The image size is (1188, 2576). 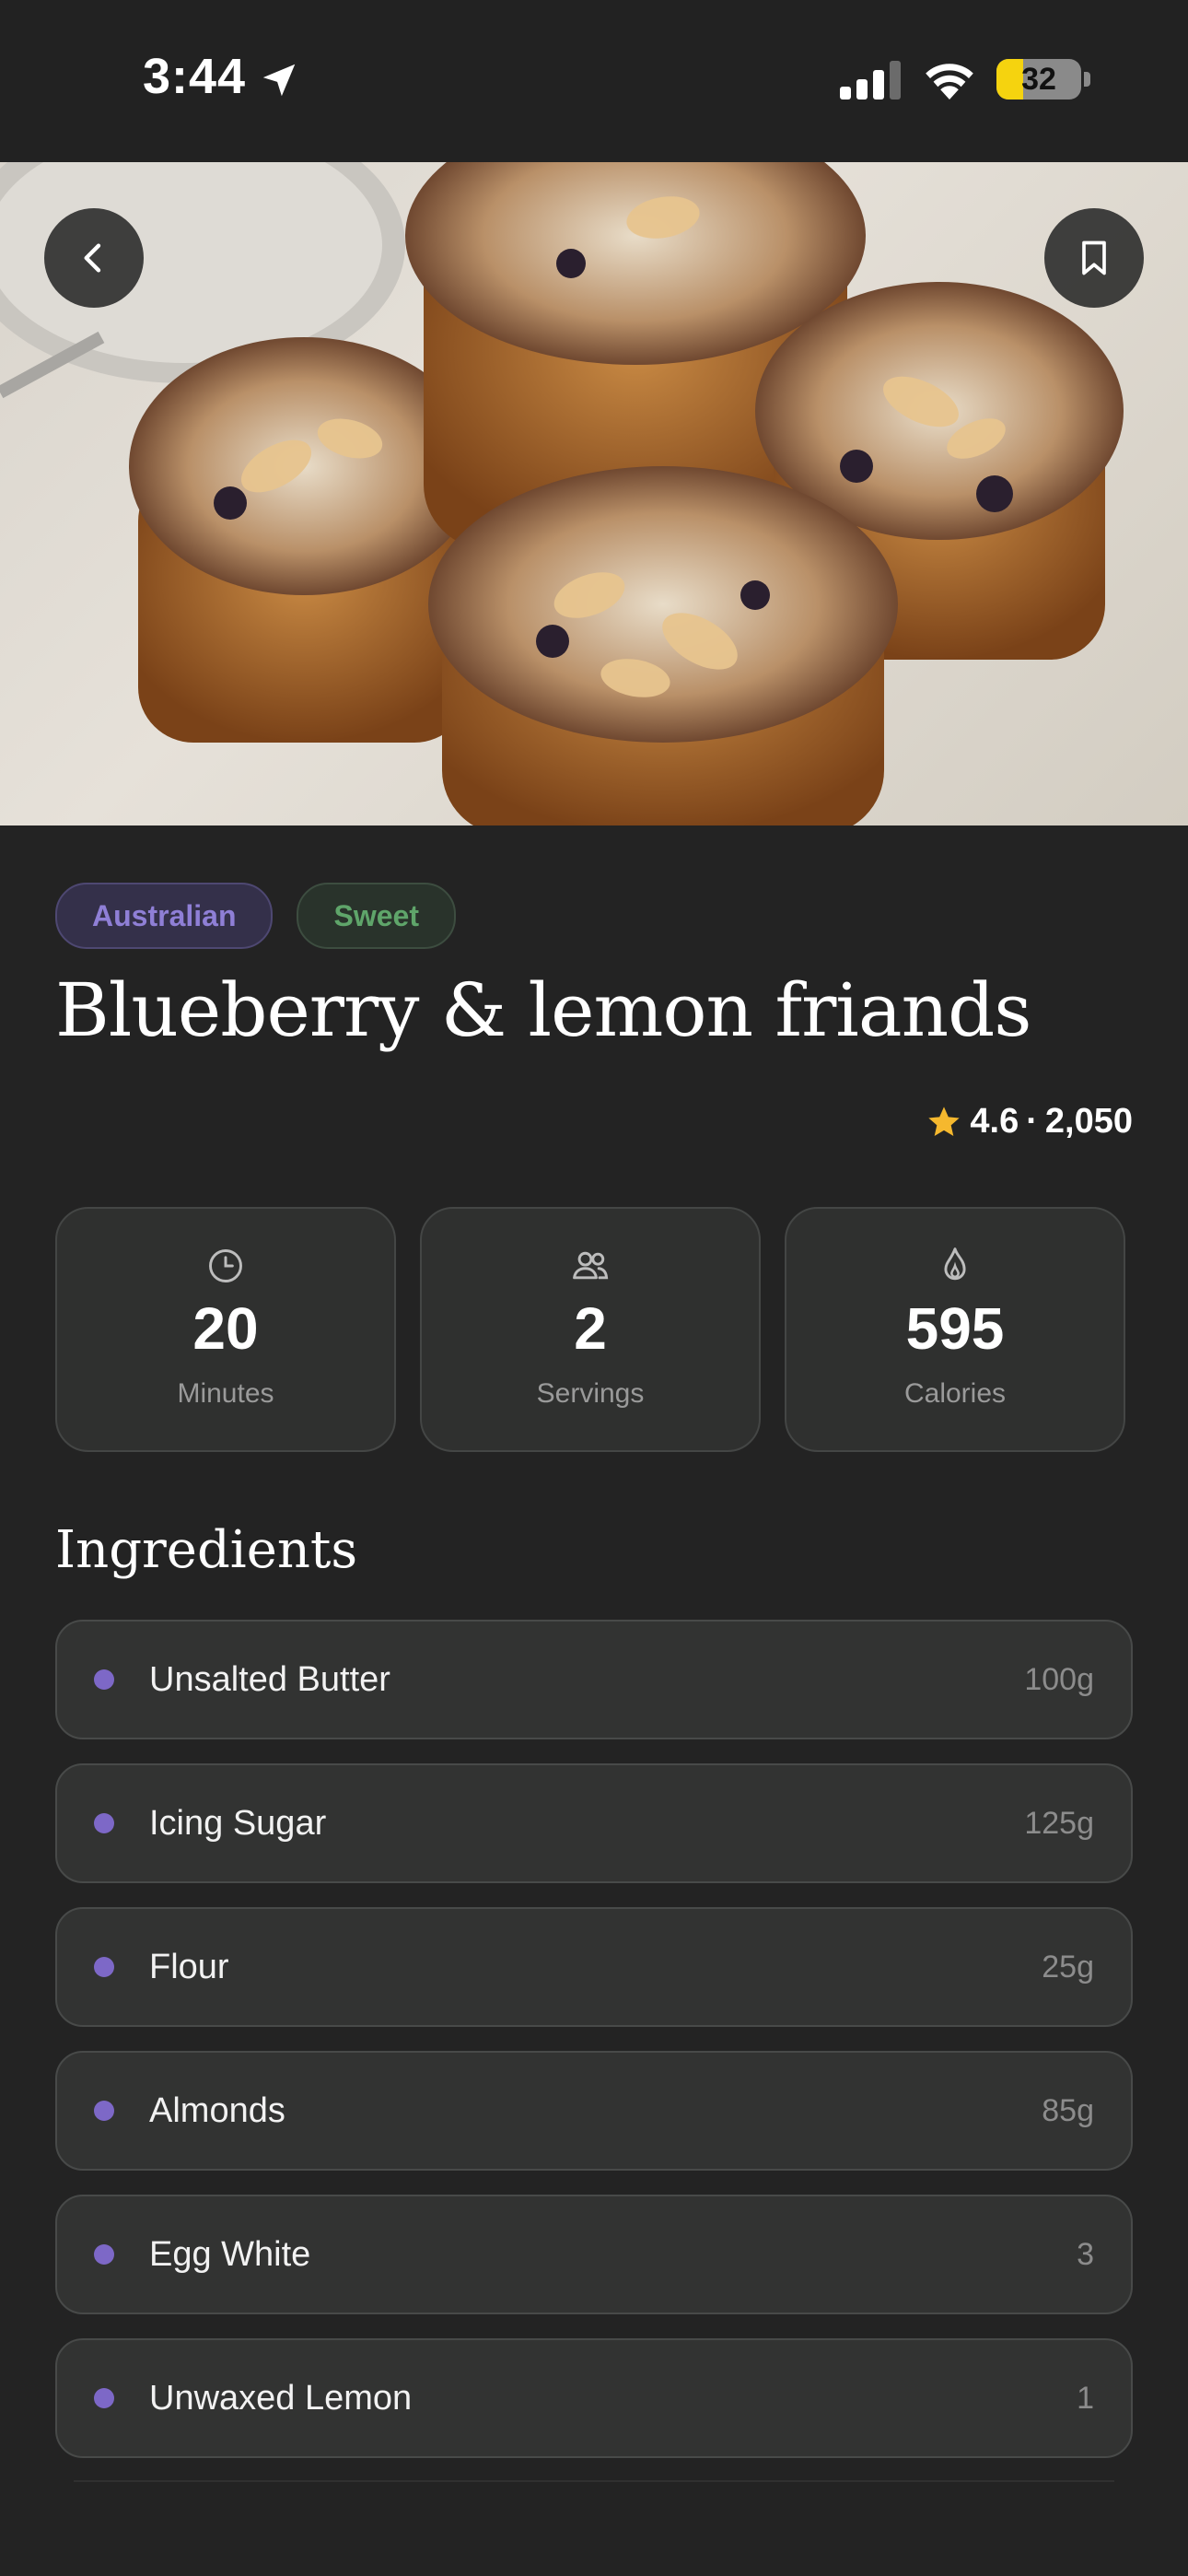 I want to click on review-count: 2,050, so click(x=1088, y=1121).